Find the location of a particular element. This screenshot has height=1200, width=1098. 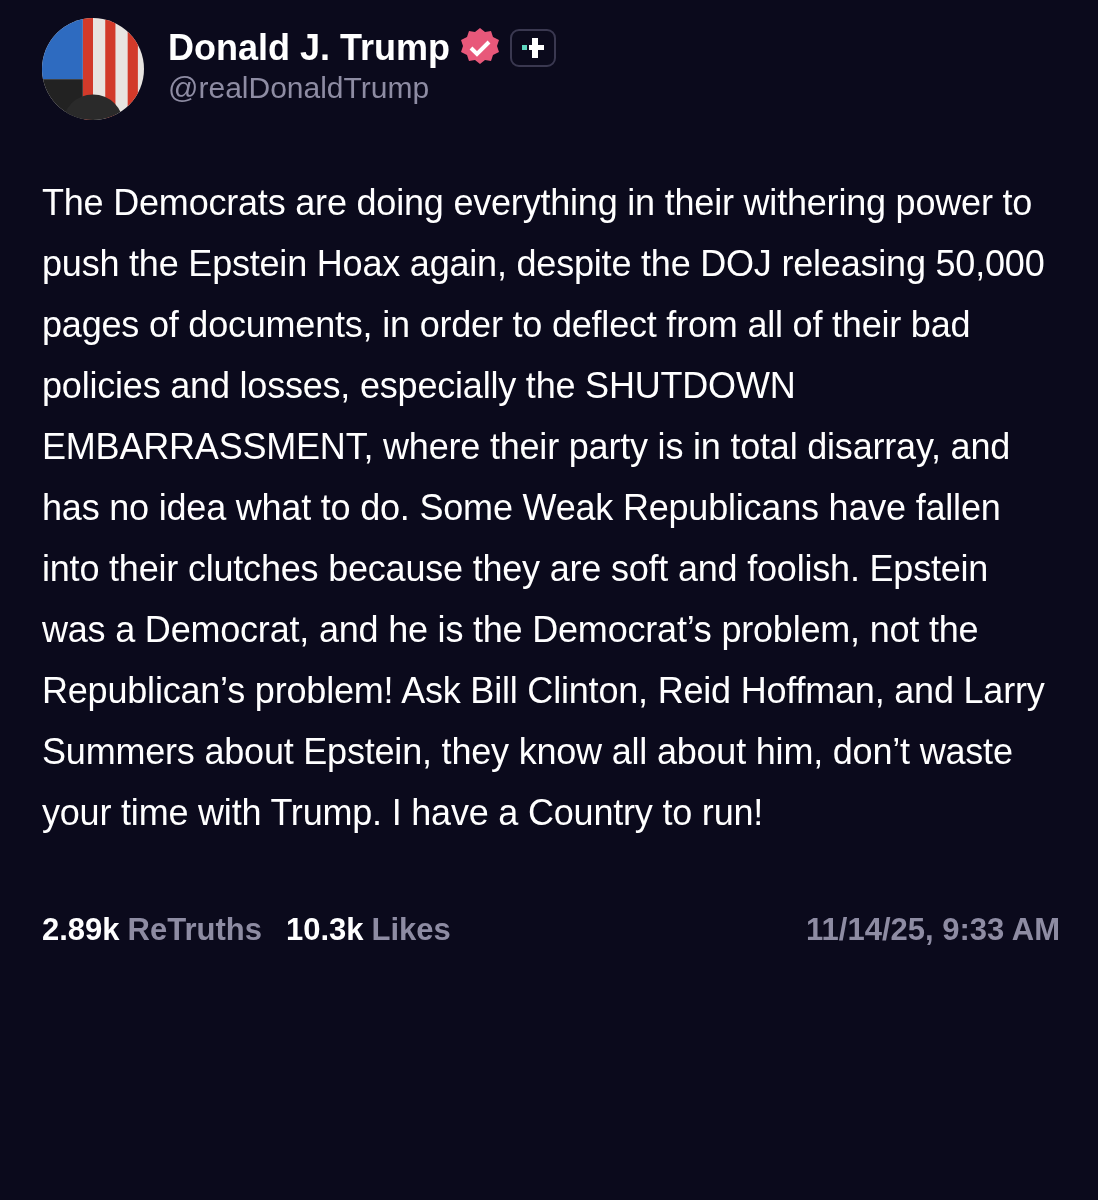

stat-count: 10.3k is located at coordinates (324, 930).